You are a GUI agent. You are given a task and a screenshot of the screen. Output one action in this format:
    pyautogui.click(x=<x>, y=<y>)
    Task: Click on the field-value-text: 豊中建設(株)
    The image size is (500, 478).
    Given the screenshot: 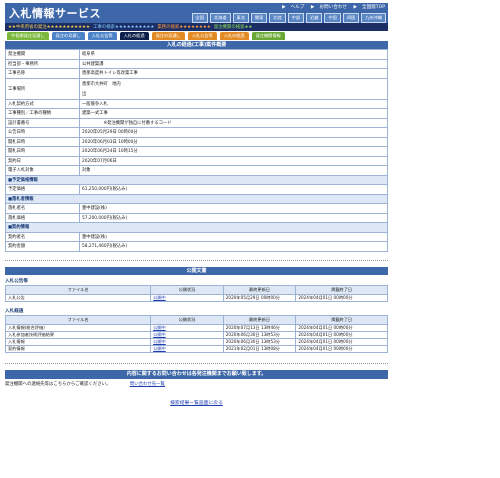 What is the action you would take?
    pyautogui.click(x=94, y=209)
    